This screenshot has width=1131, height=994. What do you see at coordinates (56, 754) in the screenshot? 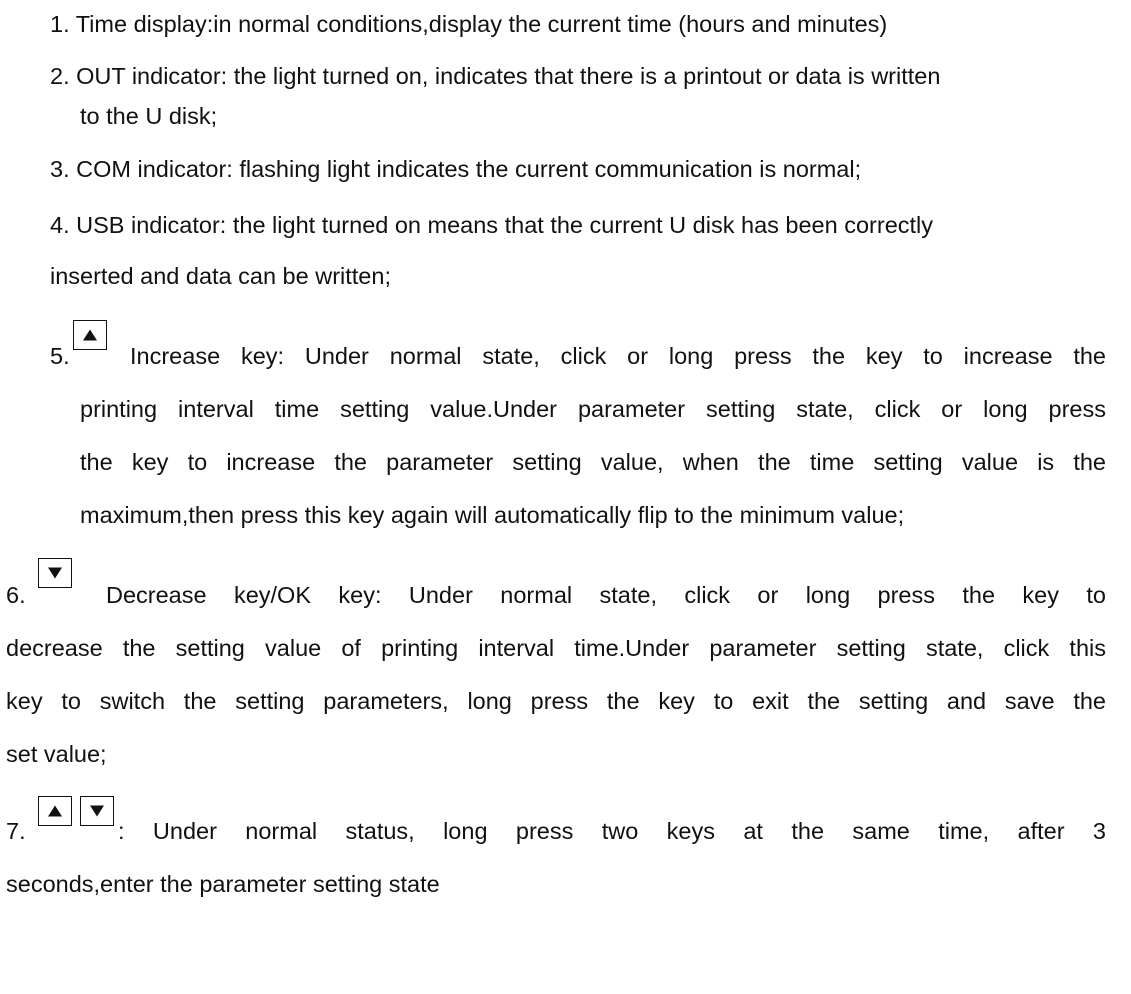
I see `item-6-decrease-key-line4: set value;` at bounding box center [56, 754].